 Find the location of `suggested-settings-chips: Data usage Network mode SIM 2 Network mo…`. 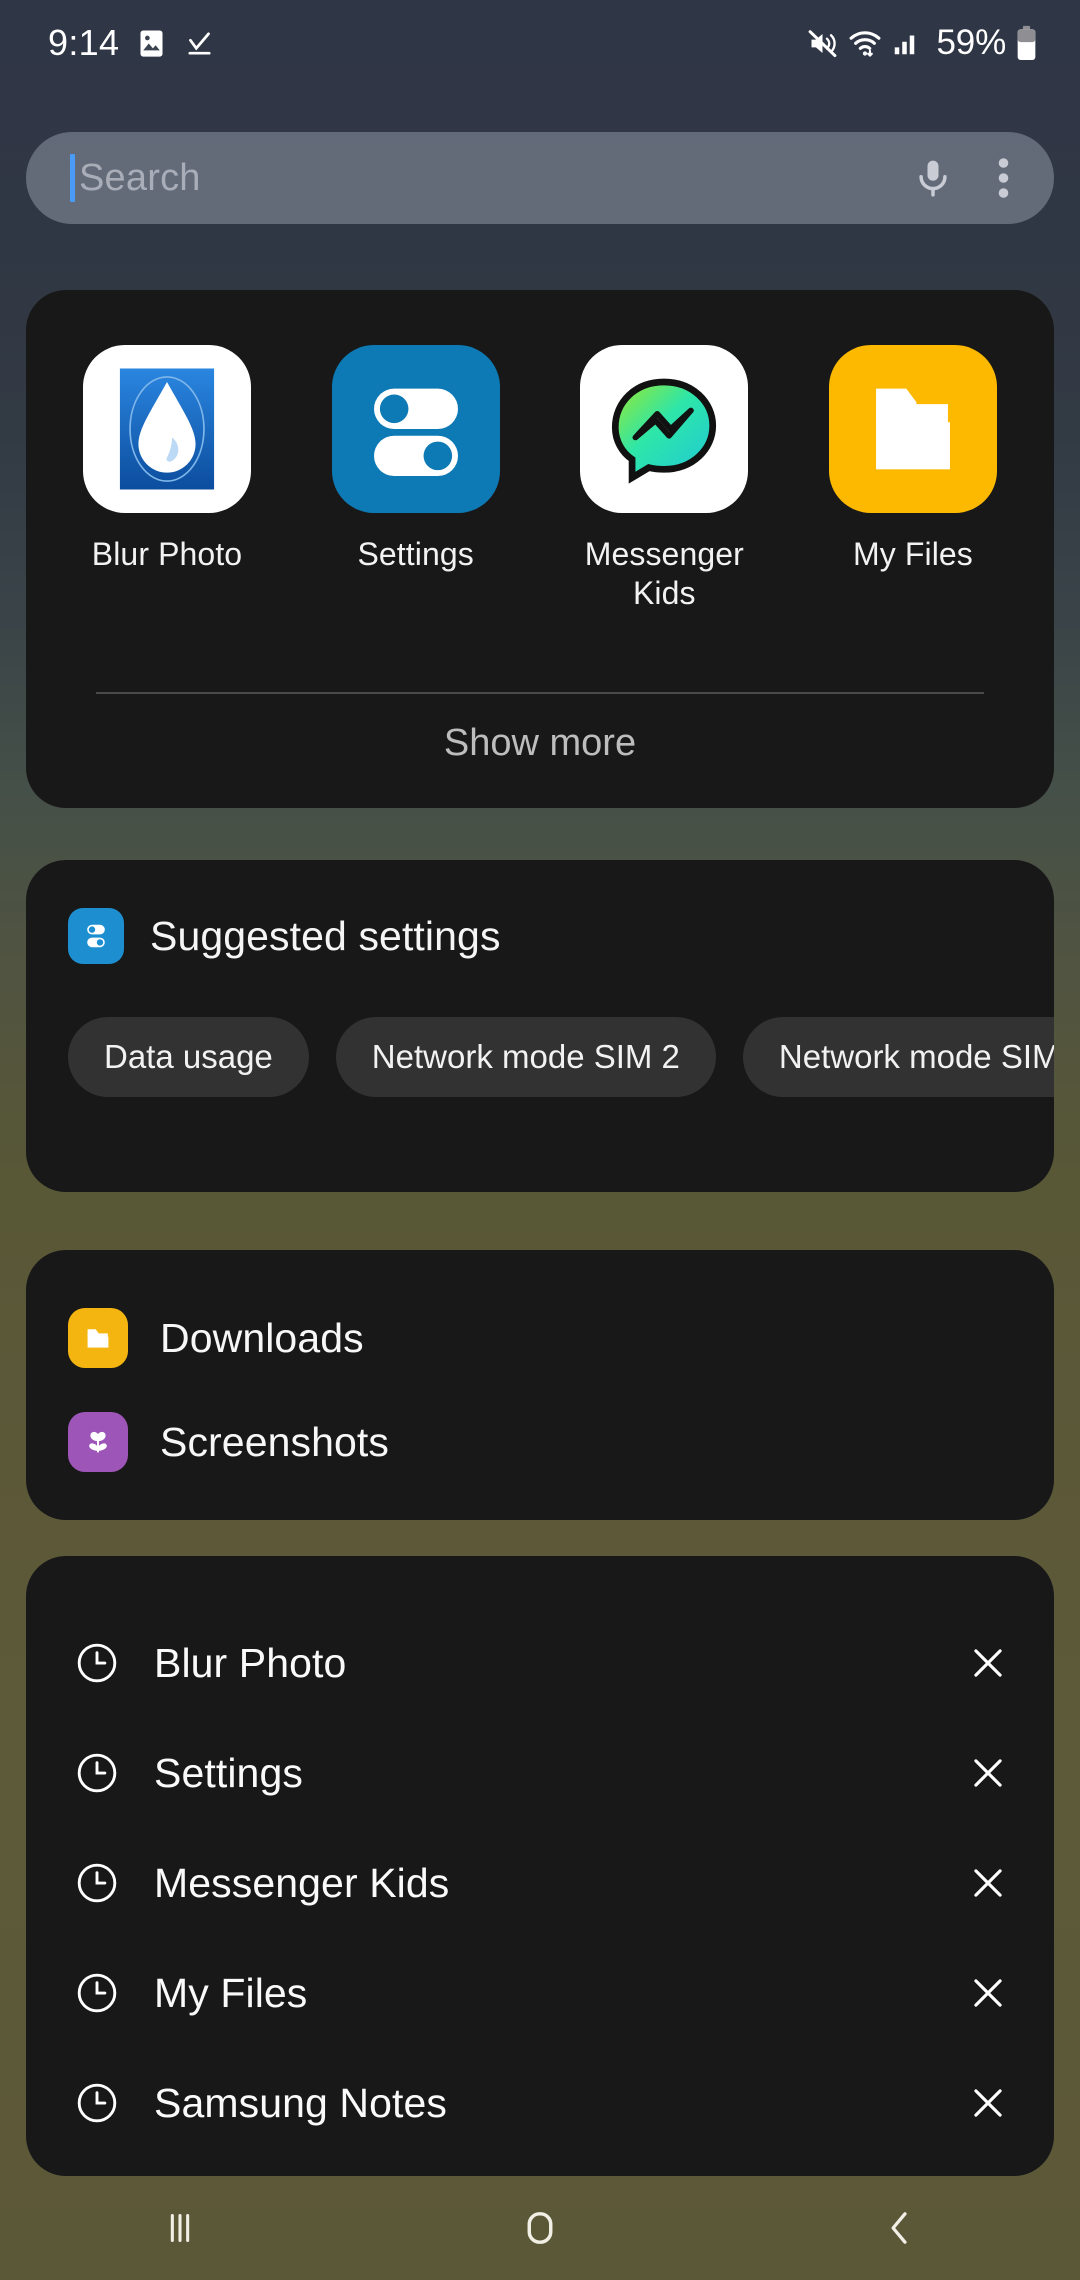

suggested-settings-chips: Data usage Network mode SIM 2 Network mo… is located at coordinates (540, 1030).